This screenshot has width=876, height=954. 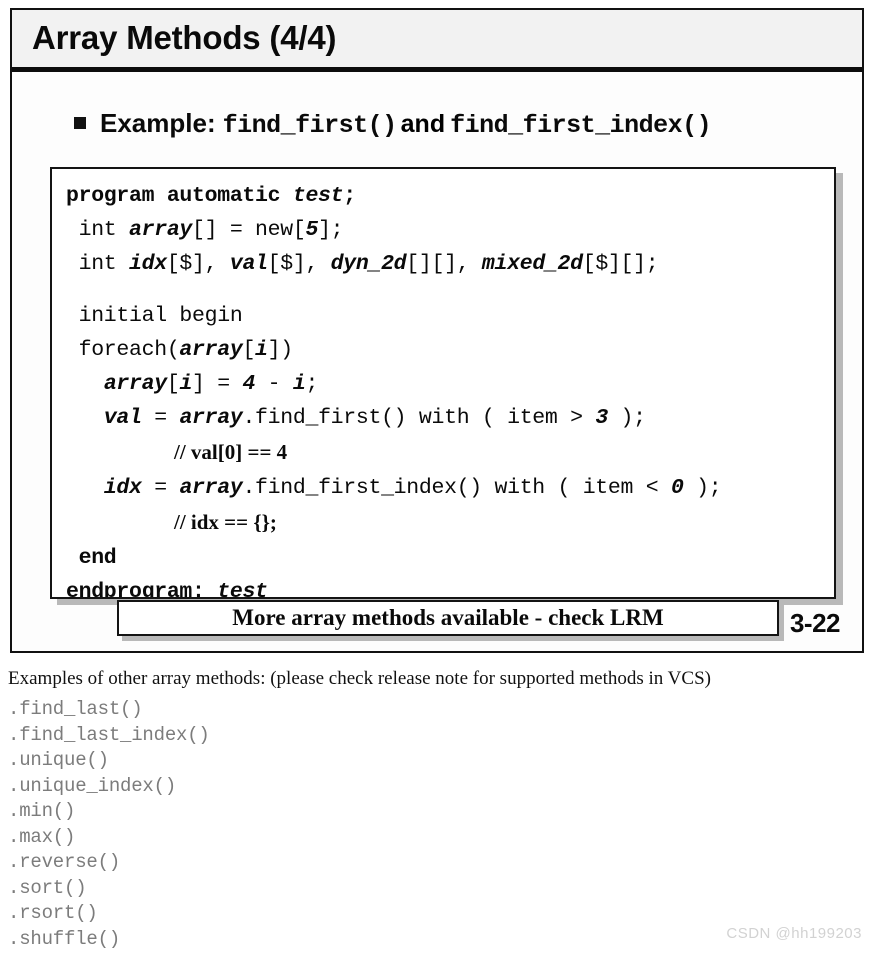 What do you see at coordinates (53, 913) in the screenshot?
I see `method-list-item: .rsort()` at bounding box center [53, 913].